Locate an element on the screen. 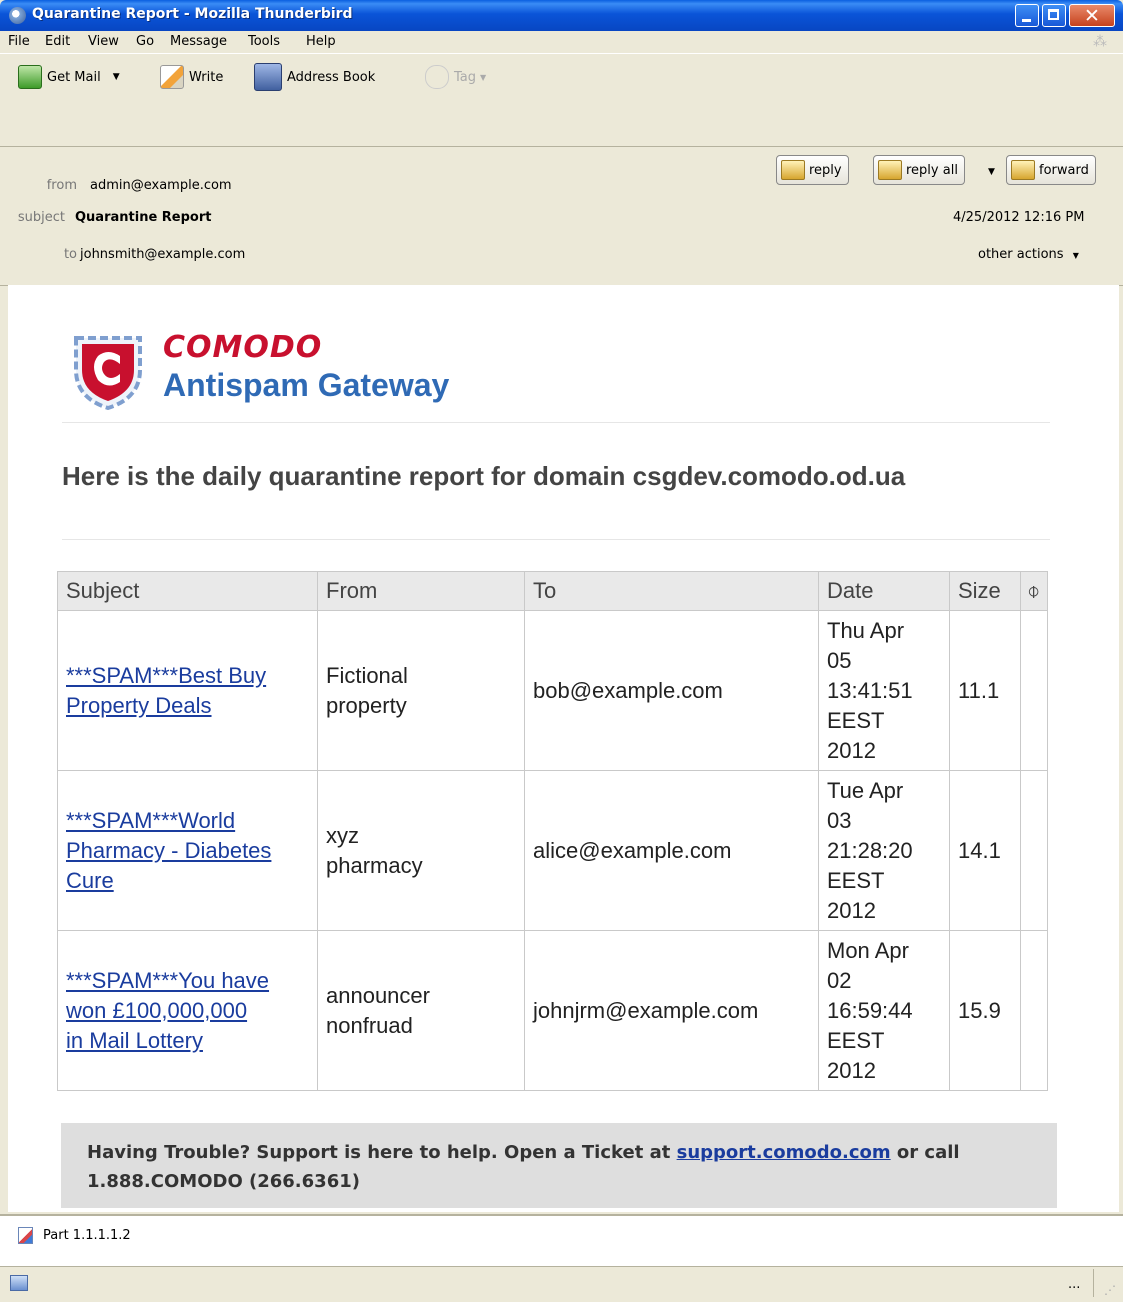  maximize-button is located at coordinates (1054, 15).